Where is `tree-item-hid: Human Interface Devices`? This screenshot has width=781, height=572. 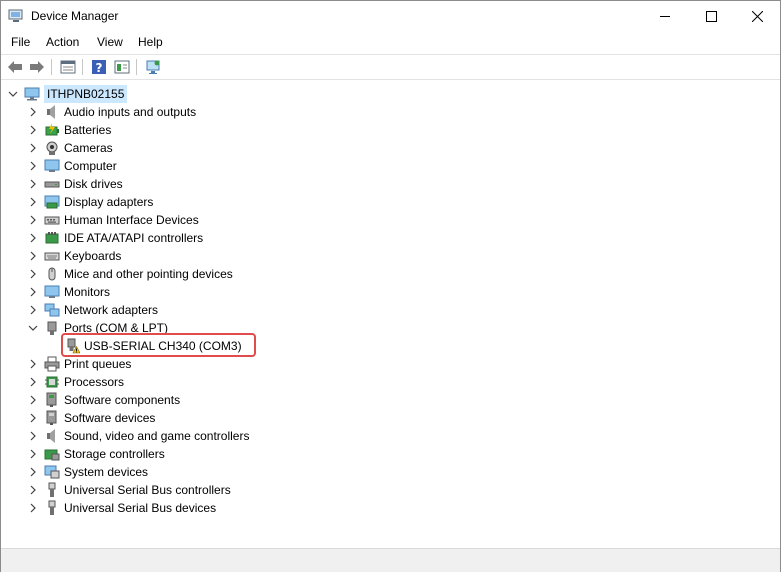 tree-item-hid: Human Interface Devices is located at coordinates (113, 220).